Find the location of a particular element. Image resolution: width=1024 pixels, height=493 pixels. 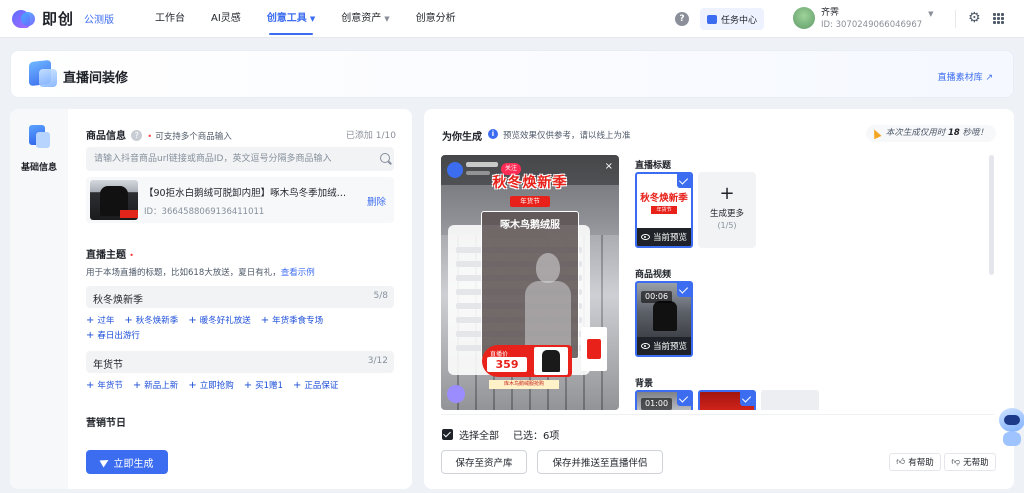

live-material-library-link: 直播素材库 ↗ is located at coordinates (965, 76).